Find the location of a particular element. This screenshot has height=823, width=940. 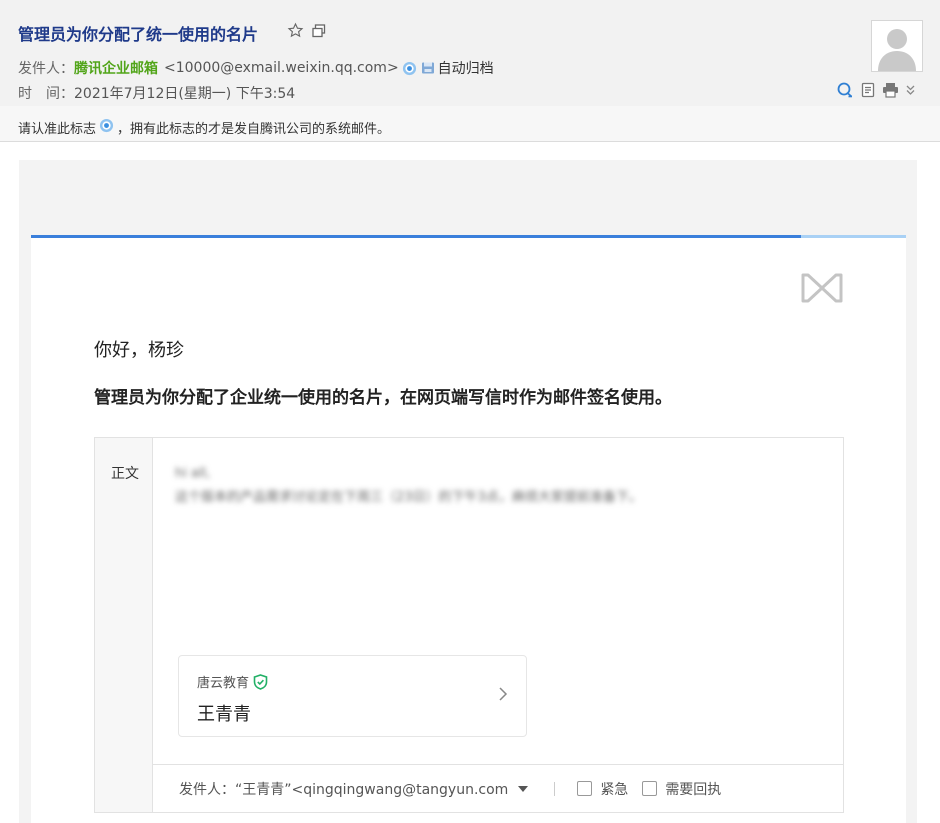

time-label: 时 间： is located at coordinates (46, 94).